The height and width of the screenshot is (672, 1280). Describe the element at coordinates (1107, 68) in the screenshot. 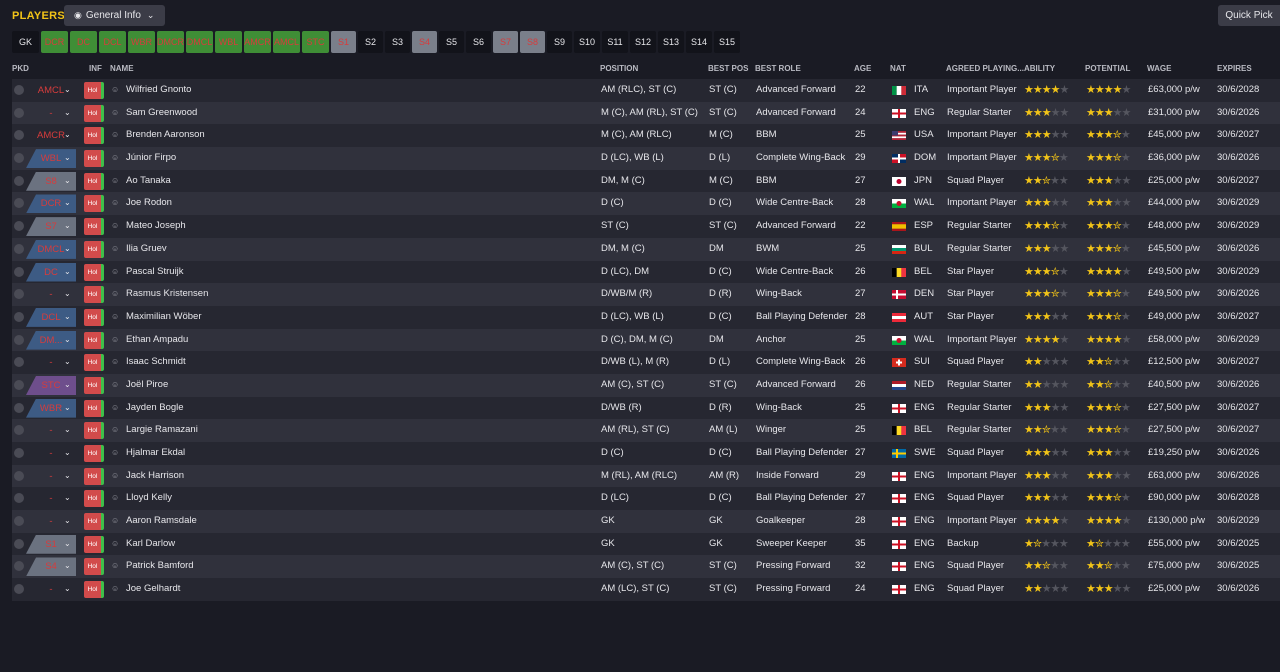

I see `col-potential: POTENTIAL` at that location.